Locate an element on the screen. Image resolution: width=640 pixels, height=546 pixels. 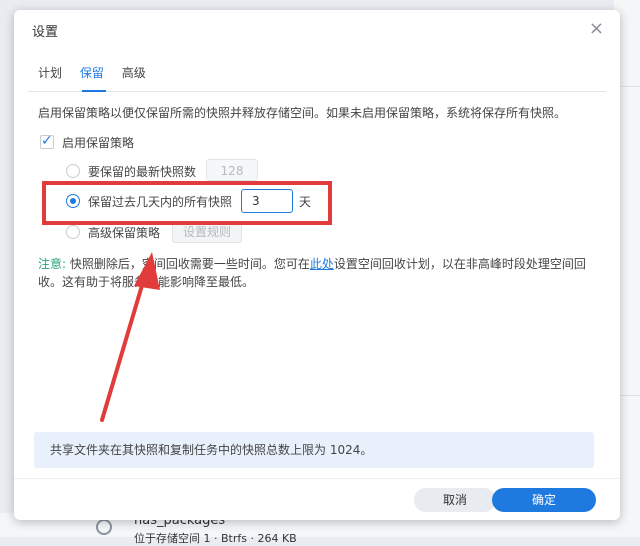
close-icon: × is located at coordinates (596, 28).